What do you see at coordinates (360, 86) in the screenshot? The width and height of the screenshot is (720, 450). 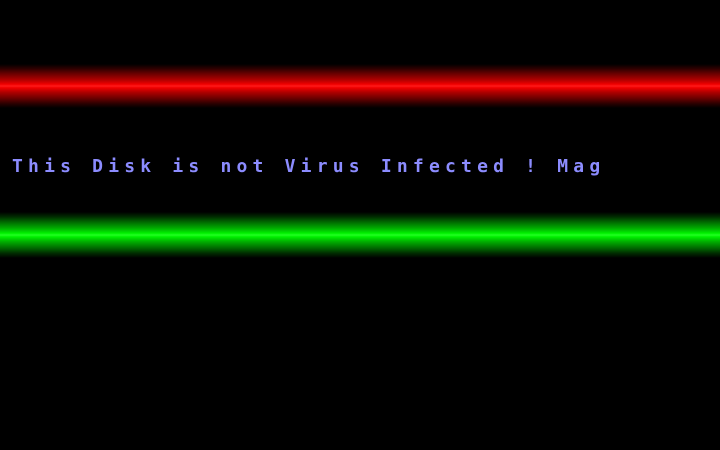 I see `red-copper-bar` at bounding box center [360, 86].